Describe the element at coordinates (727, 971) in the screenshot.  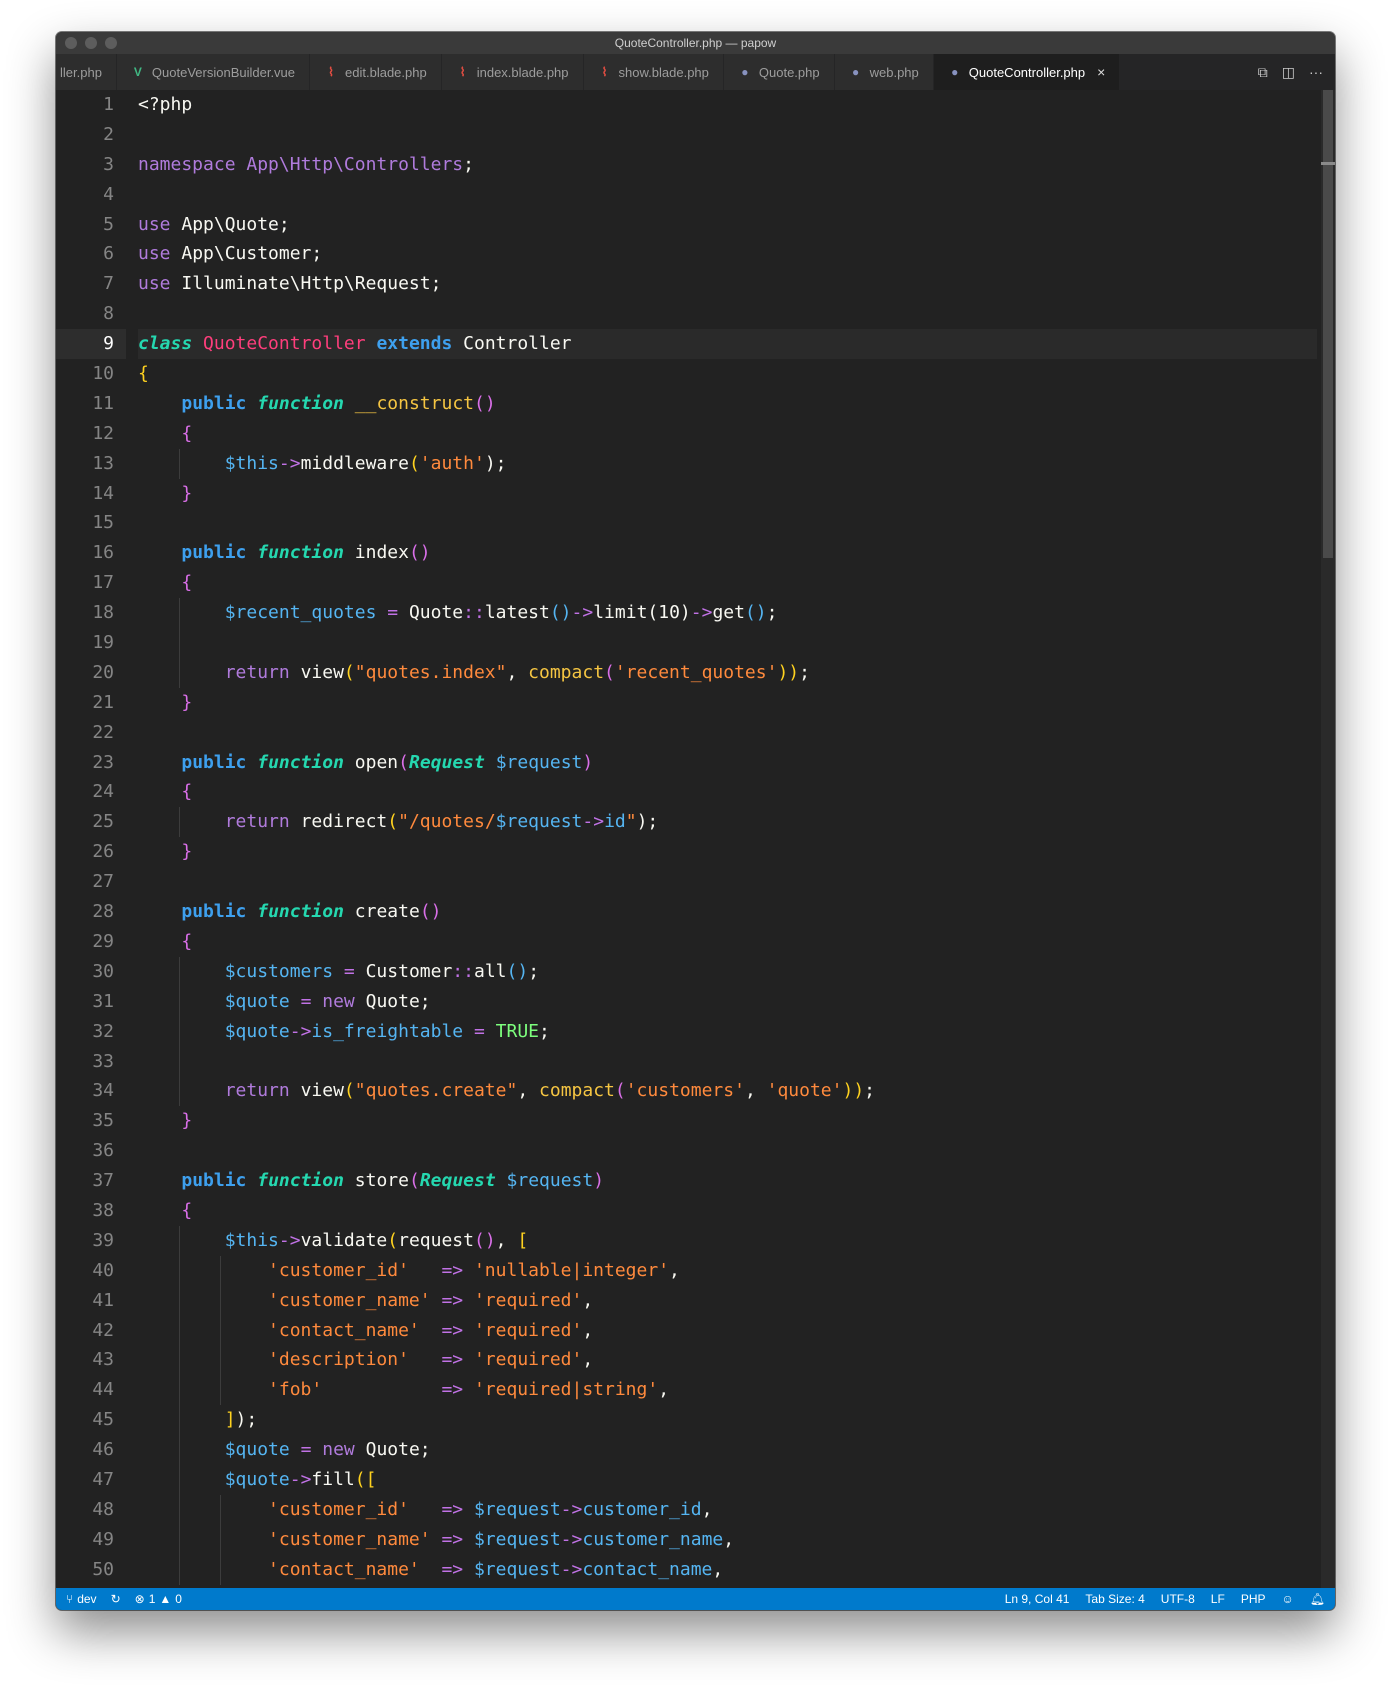
I see `code-line-30: $customers = Customer::all();` at that location.